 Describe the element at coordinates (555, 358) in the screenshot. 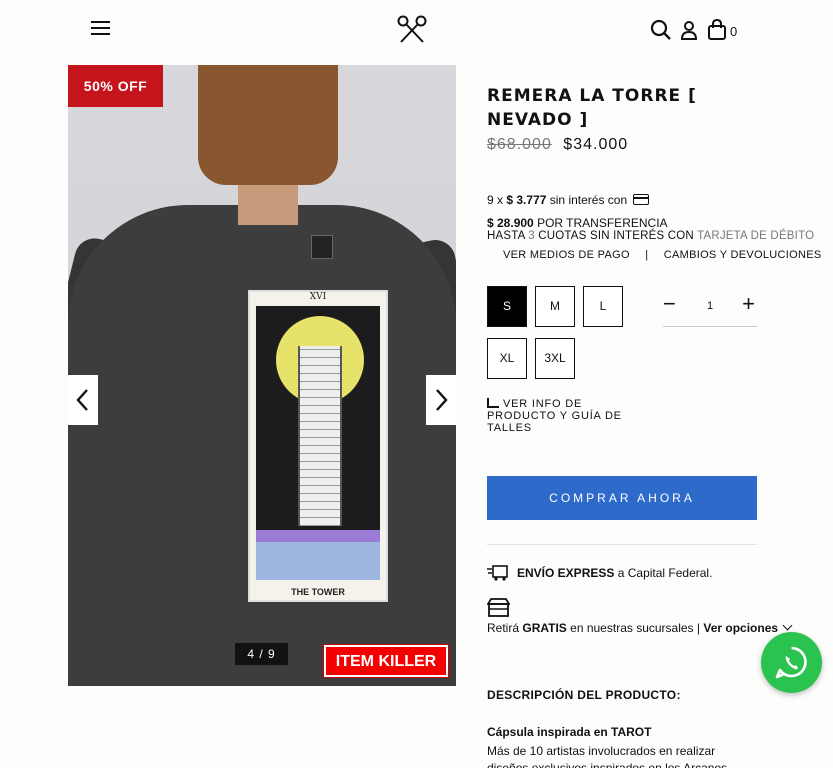

I see `size-option-3xl: 3XL` at that location.